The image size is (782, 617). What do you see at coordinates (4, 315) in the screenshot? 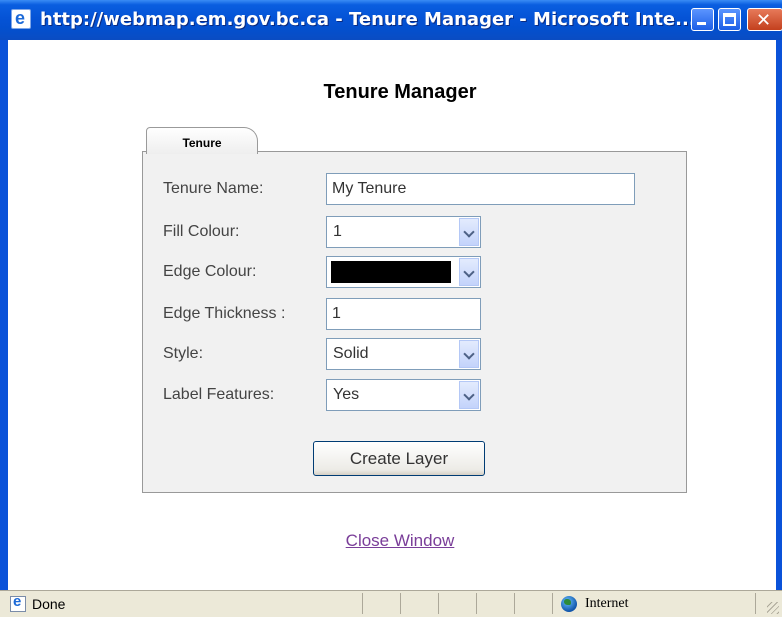
I see `window-frame-left` at bounding box center [4, 315].